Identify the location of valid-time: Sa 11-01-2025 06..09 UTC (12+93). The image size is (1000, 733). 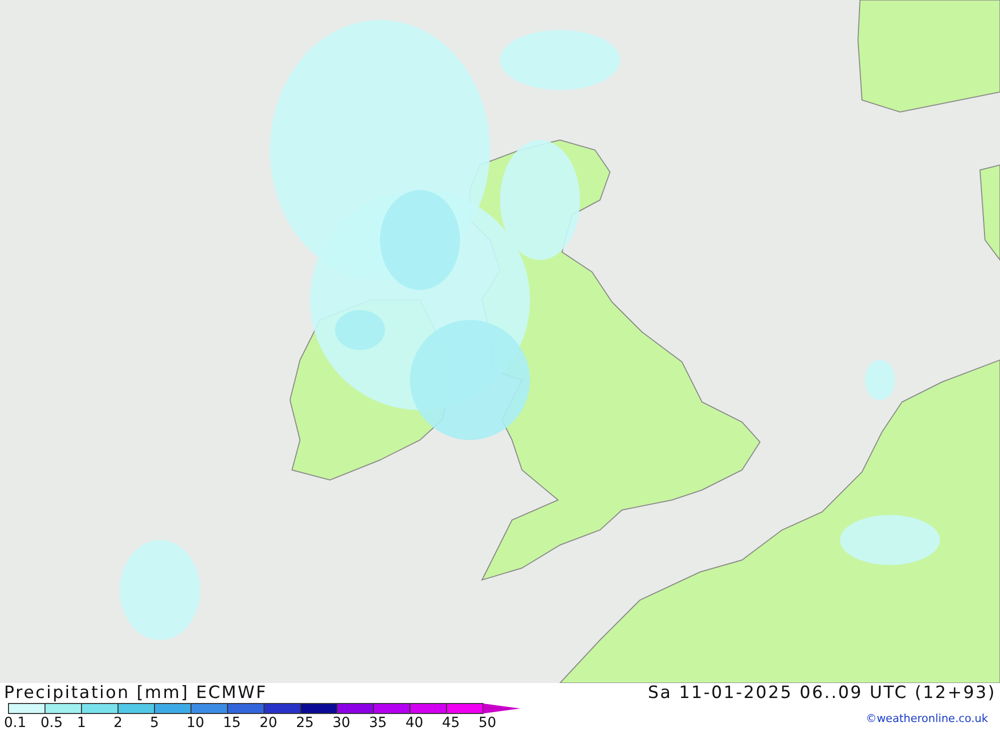
(822, 693).